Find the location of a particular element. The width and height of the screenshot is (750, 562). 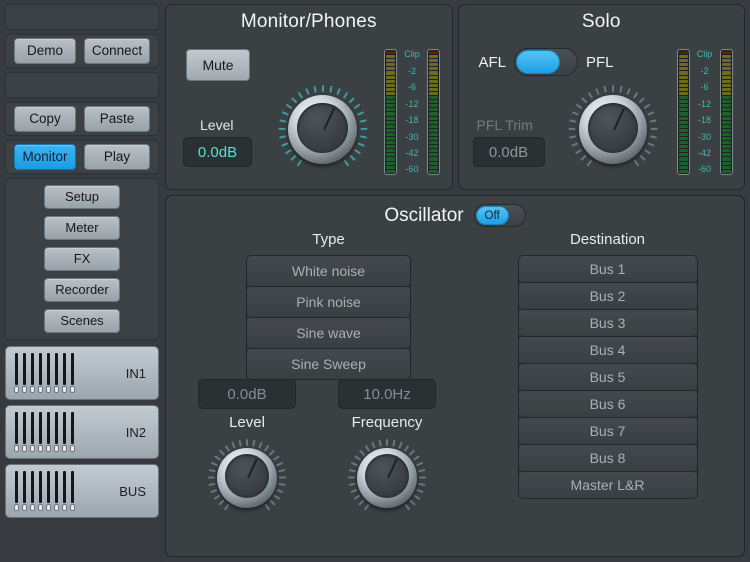

channel-strip-thumbnails: IN1 IN2 BUS is located at coordinates (82, 433).